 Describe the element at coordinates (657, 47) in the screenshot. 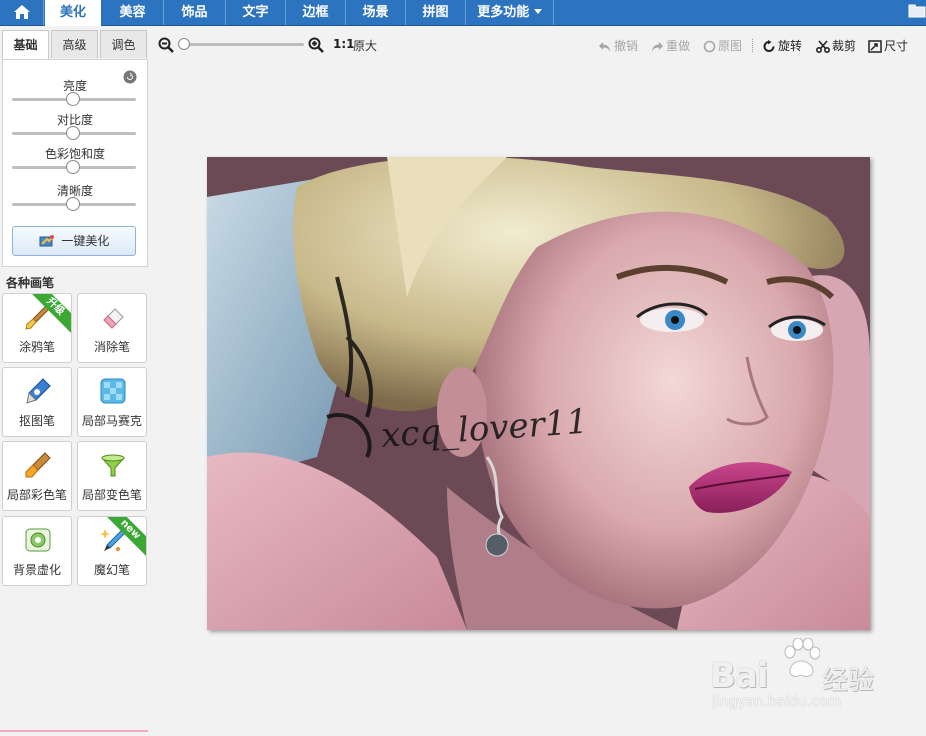

I see `redo-icon` at that location.